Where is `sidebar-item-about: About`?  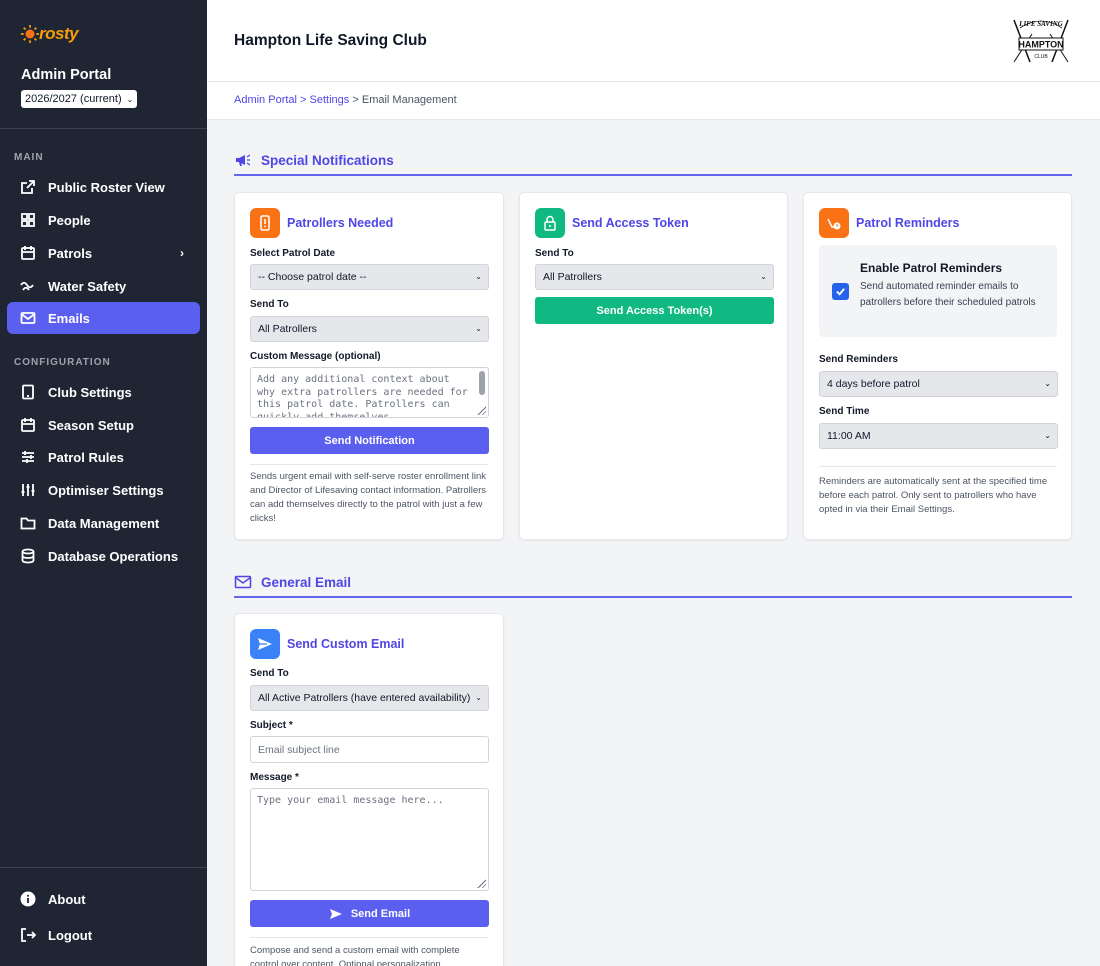 sidebar-item-about: About is located at coordinates (103, 899).